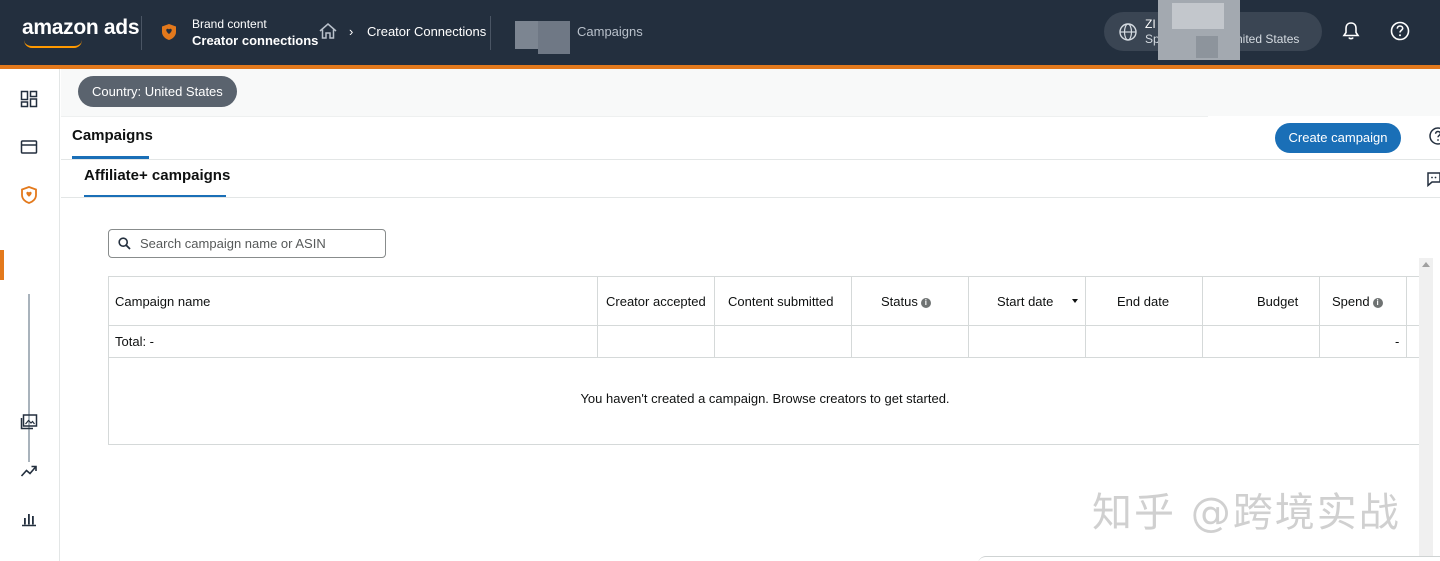 This screenshot has height=561, width=1440. Describe the element at coordinates (135, 341) in the screenshot. I see `total-label: Total: -` at that location.